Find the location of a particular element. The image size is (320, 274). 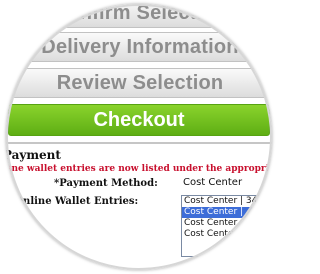

wallet-option-selected: Cost Center | is located at coordinates (227, 212).